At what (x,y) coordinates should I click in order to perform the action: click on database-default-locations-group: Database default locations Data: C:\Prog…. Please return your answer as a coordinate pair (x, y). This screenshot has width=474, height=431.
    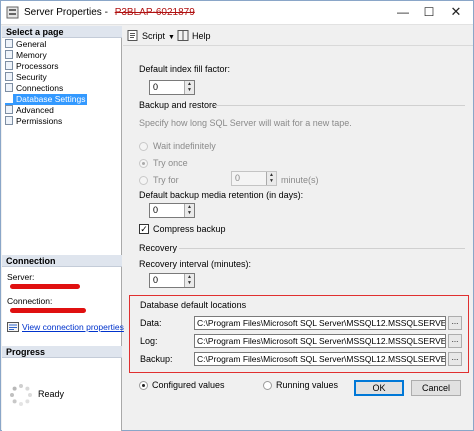
    Looking at the image, I should click on (299, 334).